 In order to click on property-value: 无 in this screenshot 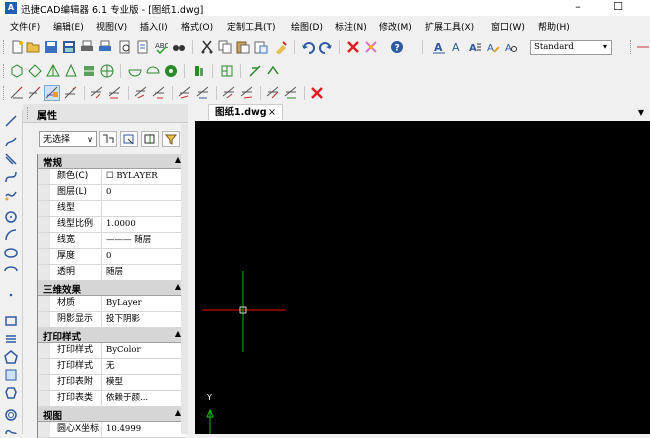, I will do `click(144, 366)`.